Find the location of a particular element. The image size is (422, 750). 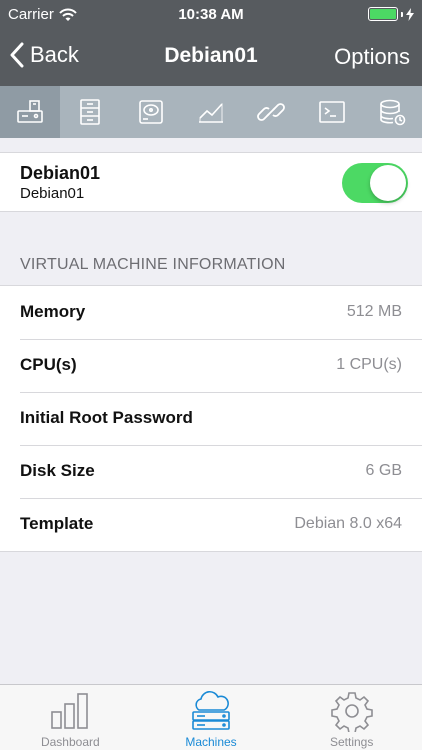

database-refresh-icon is located at coordinates (393, 112).